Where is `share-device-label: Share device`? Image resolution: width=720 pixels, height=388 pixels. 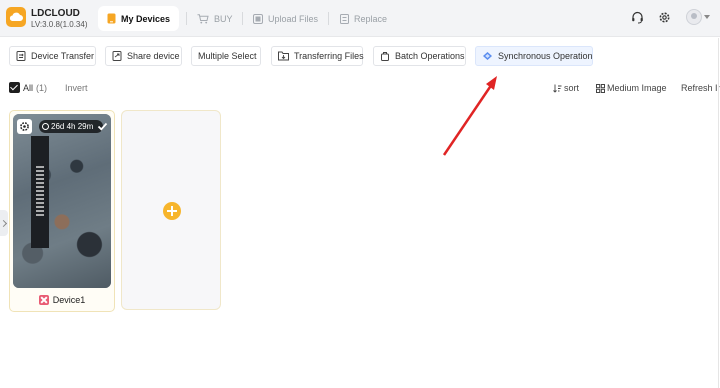
share-device-label: Share device is located at coordinates (153, 56).